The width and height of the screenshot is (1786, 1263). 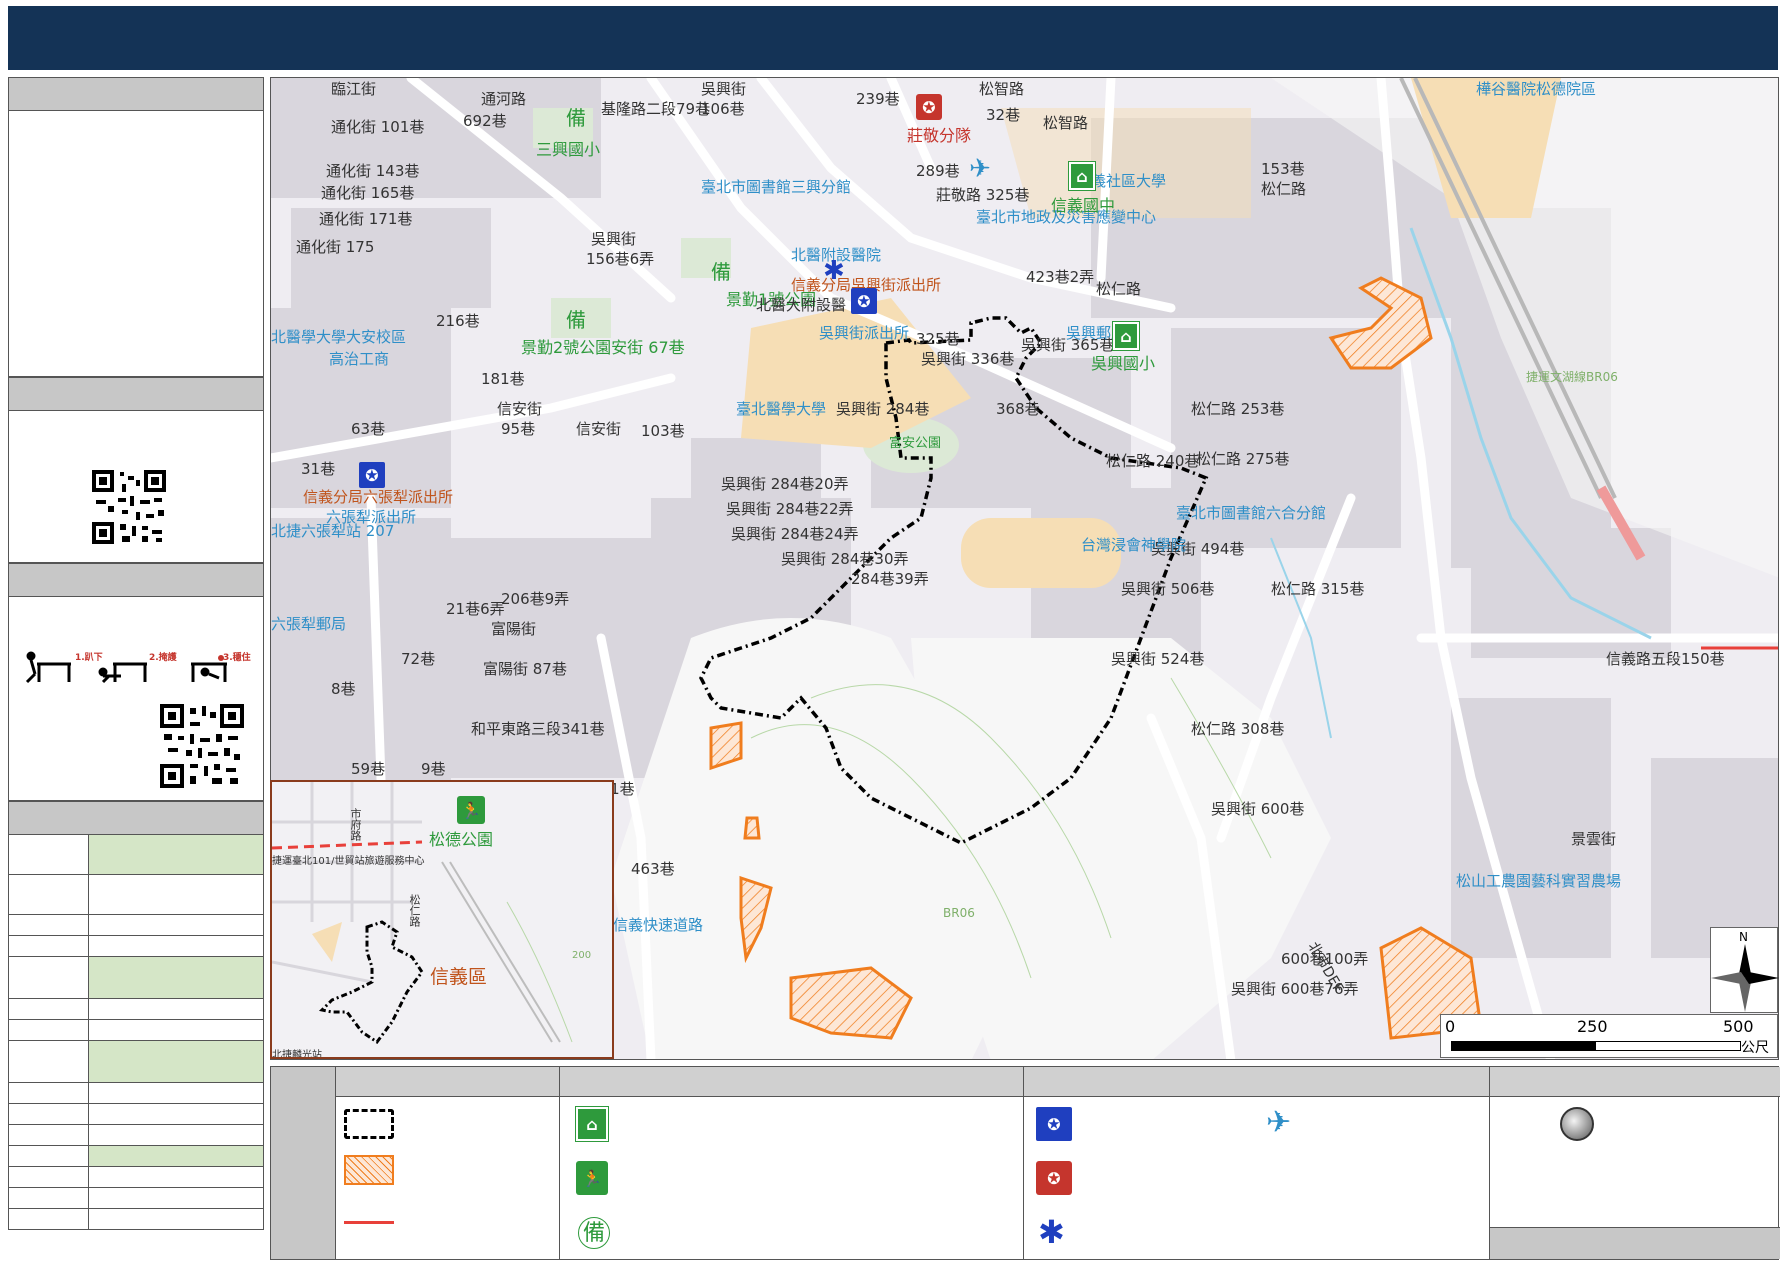 I want to click on street-label: 206巷9弄, so click(x=535, y=599).